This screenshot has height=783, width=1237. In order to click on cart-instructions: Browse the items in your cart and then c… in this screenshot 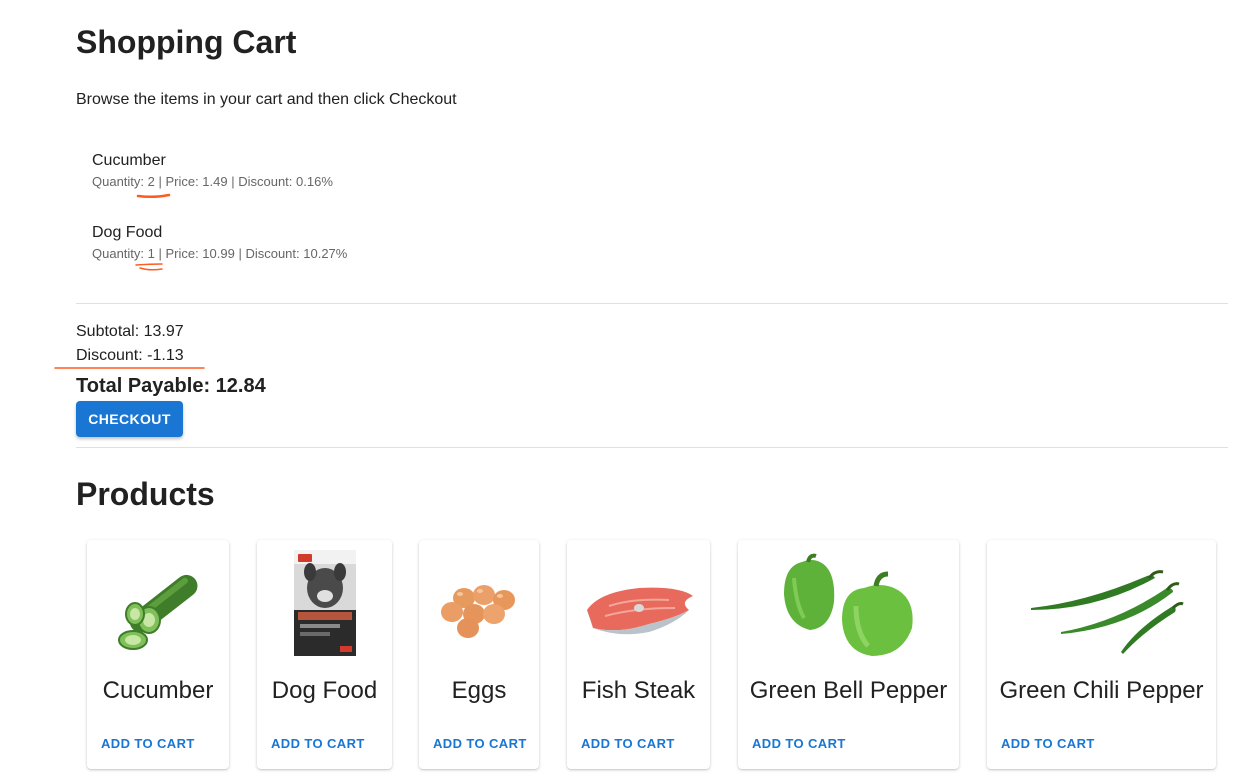, I will do `click(266, 99)`.